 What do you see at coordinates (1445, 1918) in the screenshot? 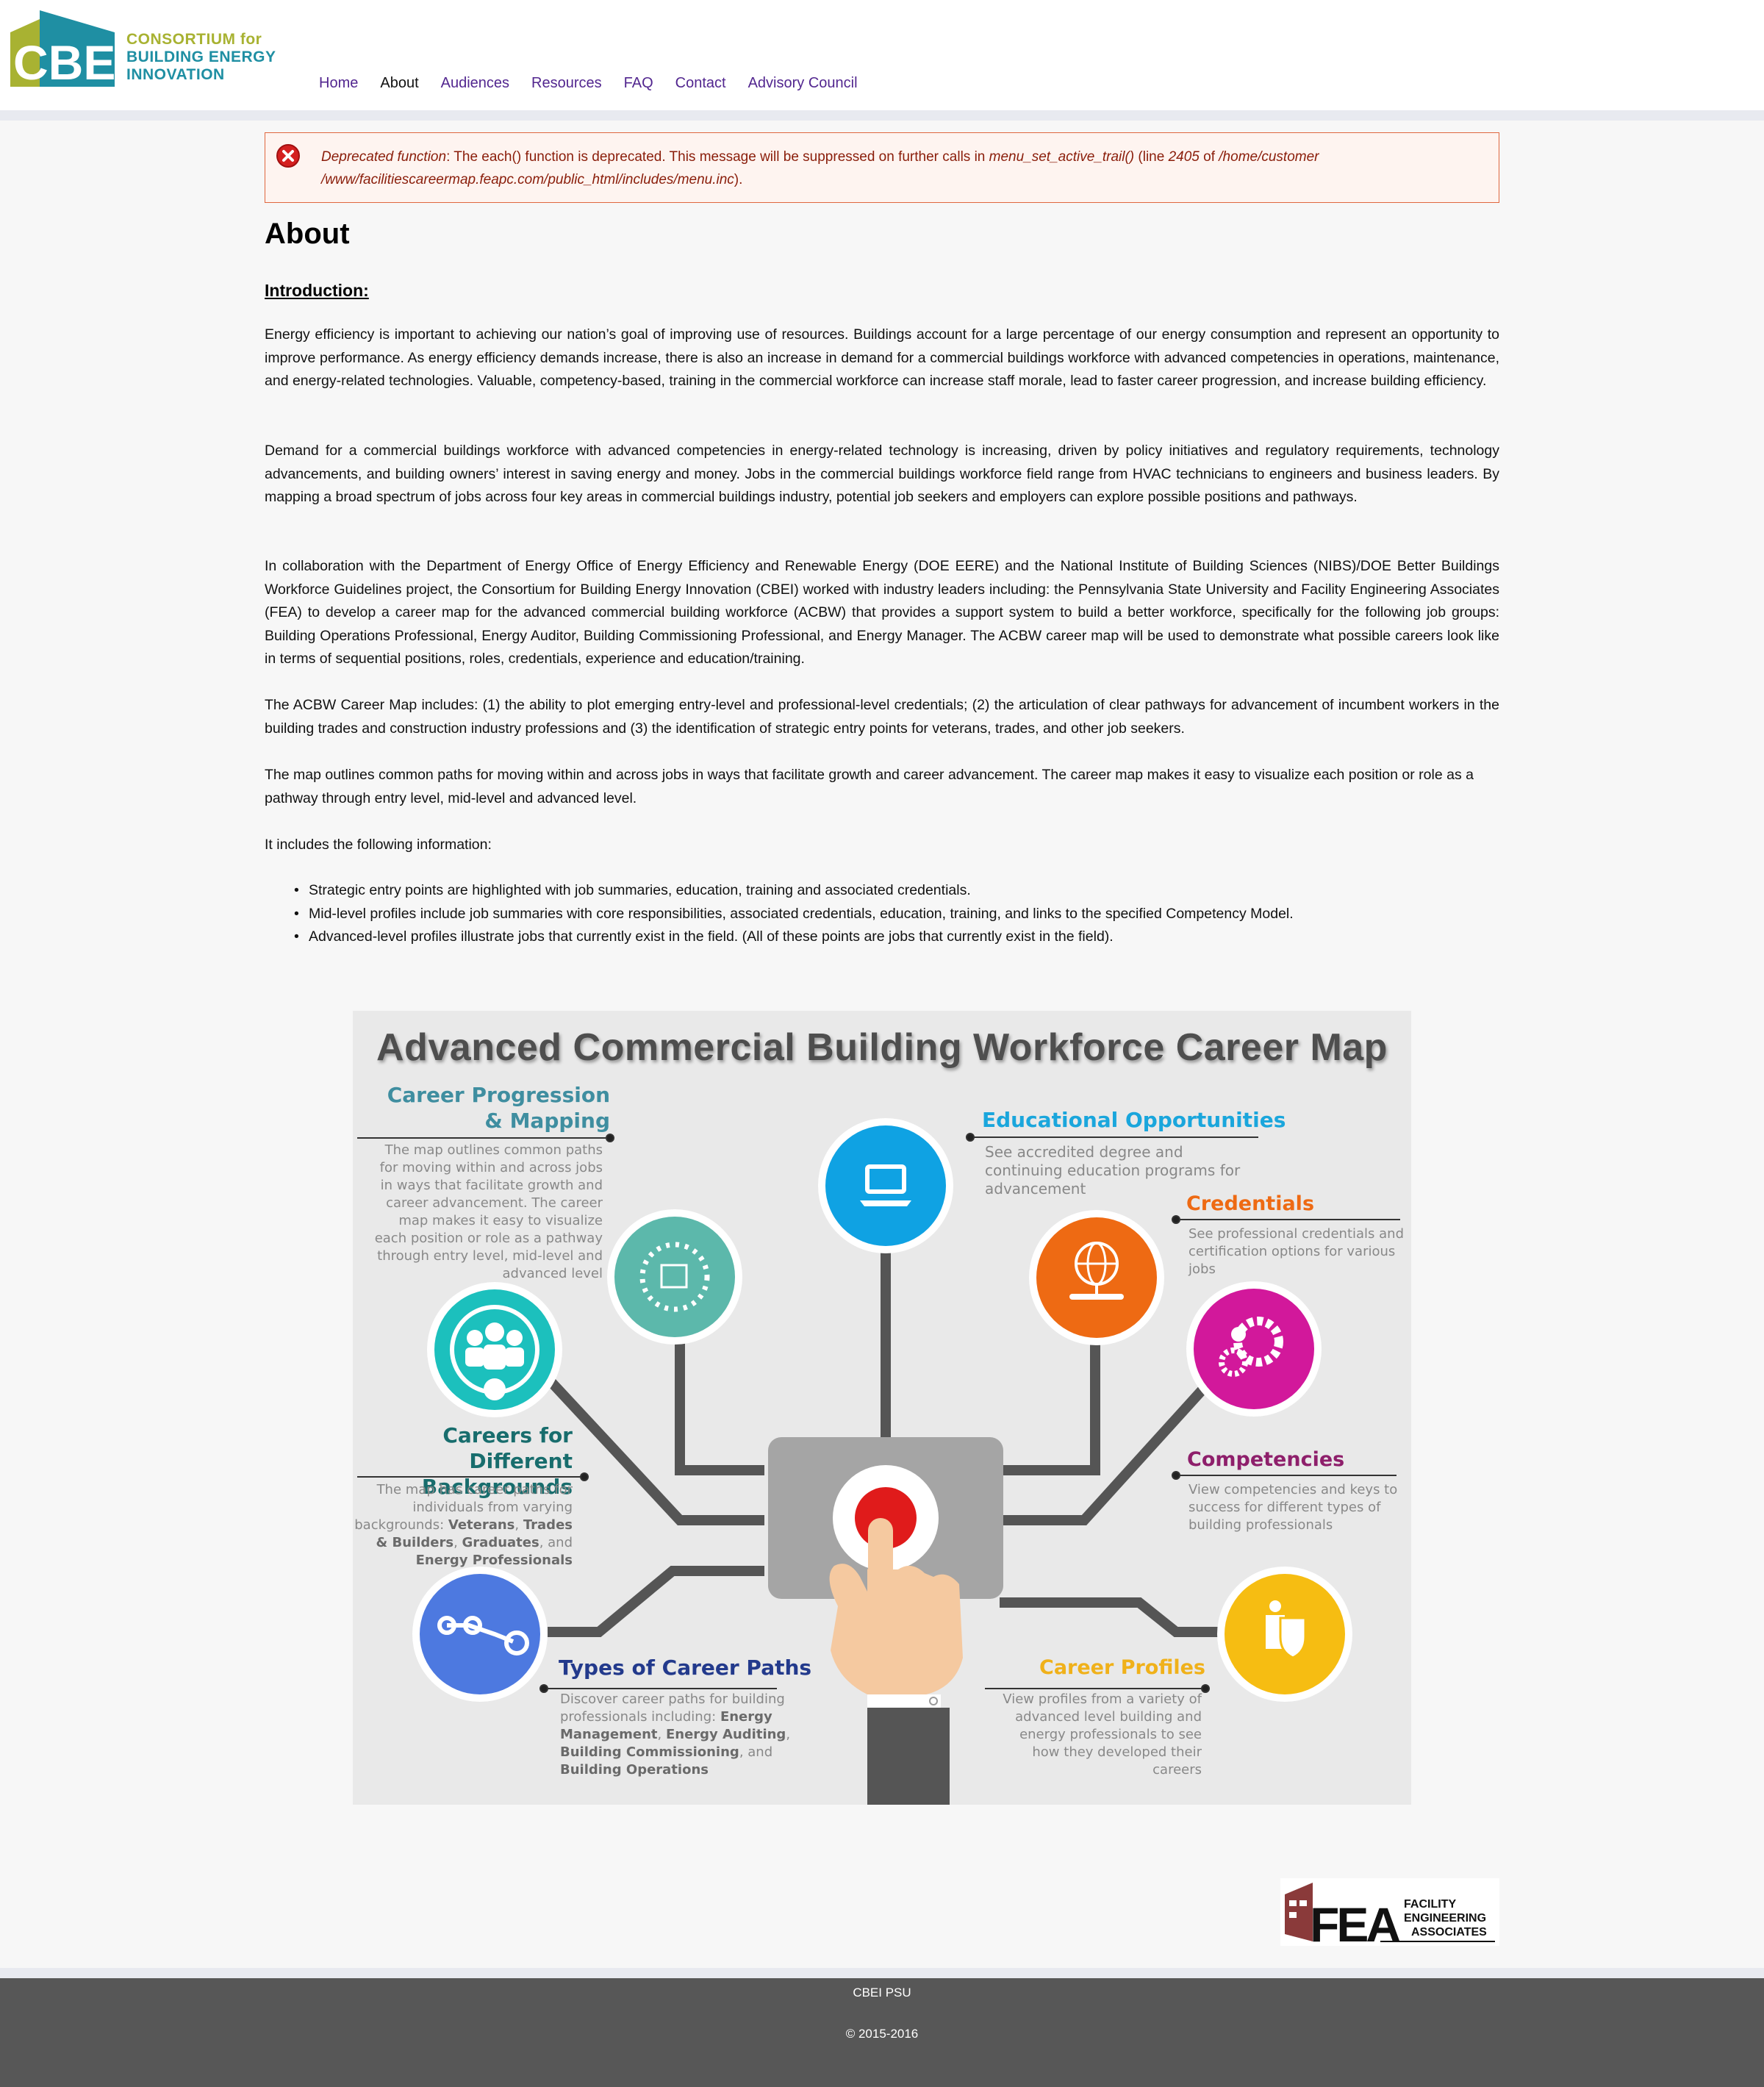
I see `fea-logo-line-2: ENGINEERING` at bounding box center [1445, 1918].